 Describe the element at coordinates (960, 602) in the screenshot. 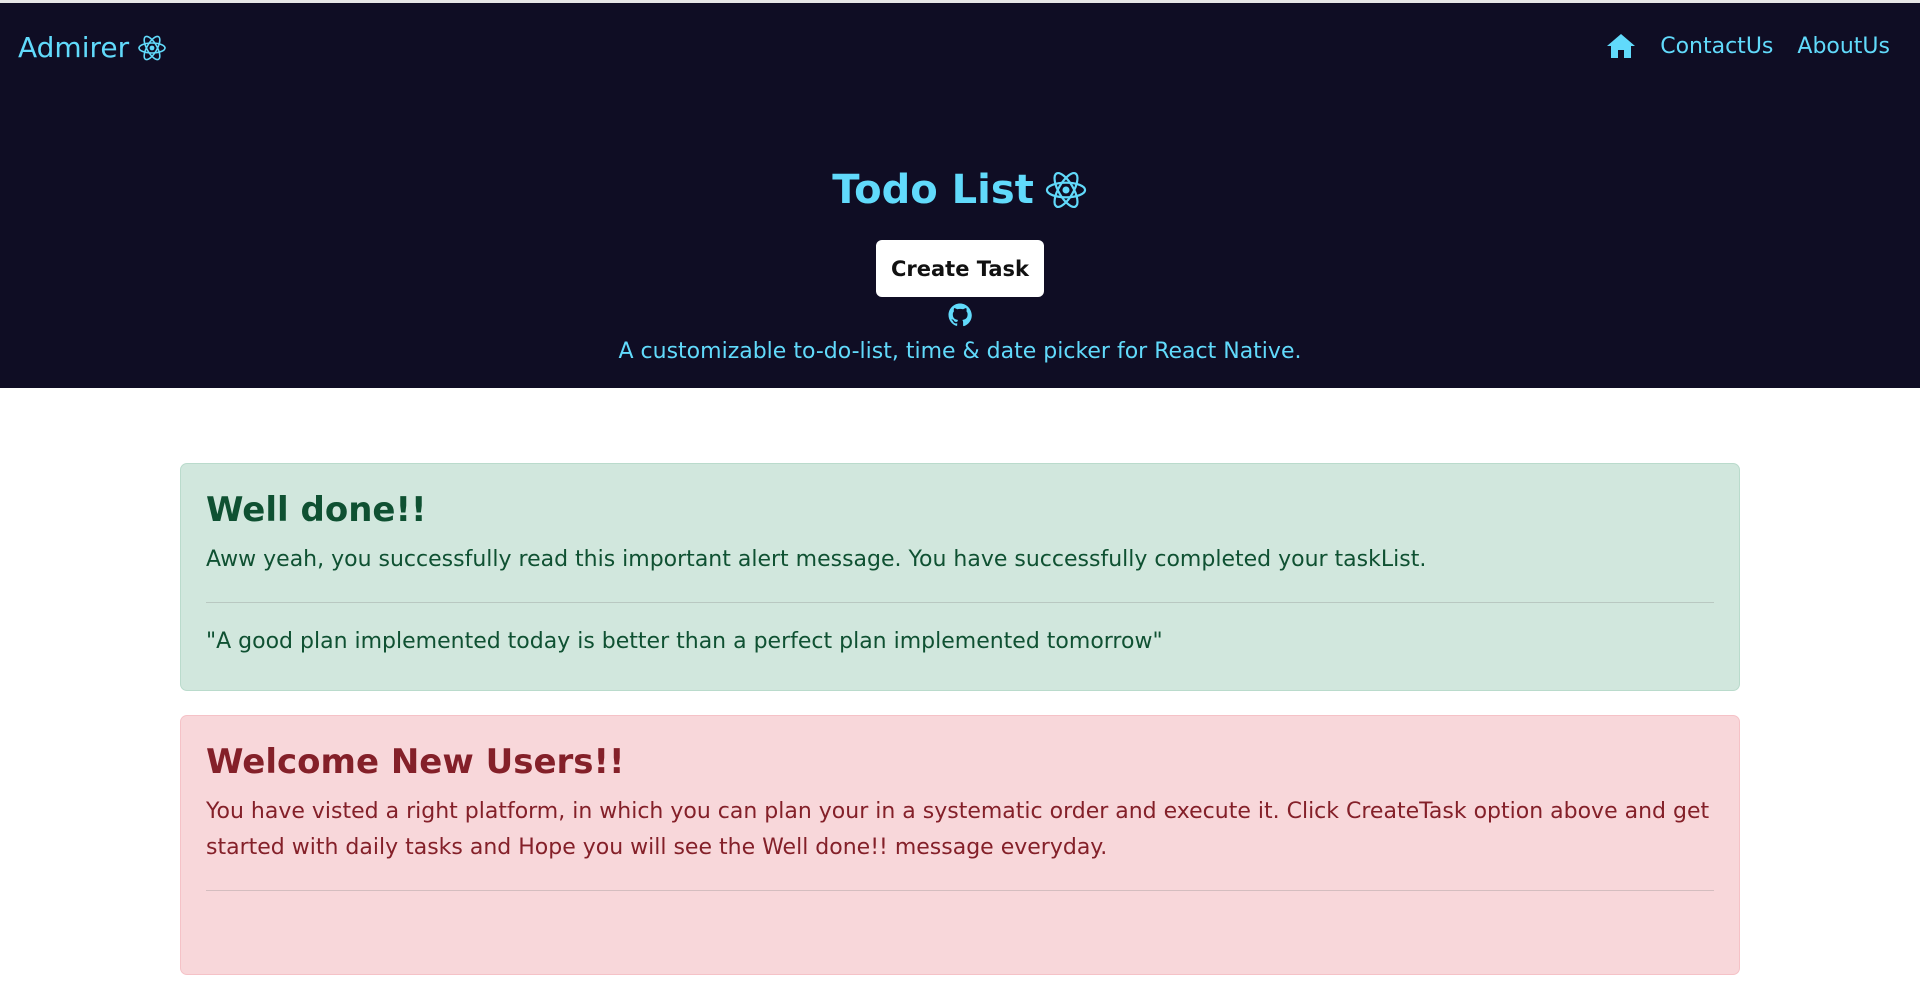

I see `success-alert-divider` at that location.